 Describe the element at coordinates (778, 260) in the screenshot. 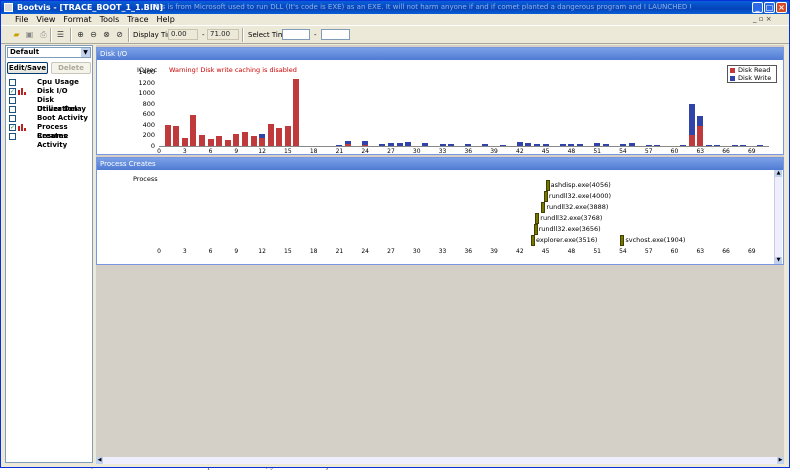

I see `scroll-down-icon: ▼` at that location.